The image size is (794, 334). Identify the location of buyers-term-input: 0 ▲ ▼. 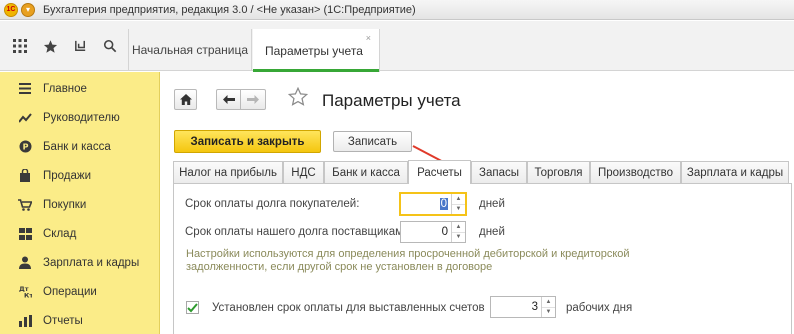
(433, 204).